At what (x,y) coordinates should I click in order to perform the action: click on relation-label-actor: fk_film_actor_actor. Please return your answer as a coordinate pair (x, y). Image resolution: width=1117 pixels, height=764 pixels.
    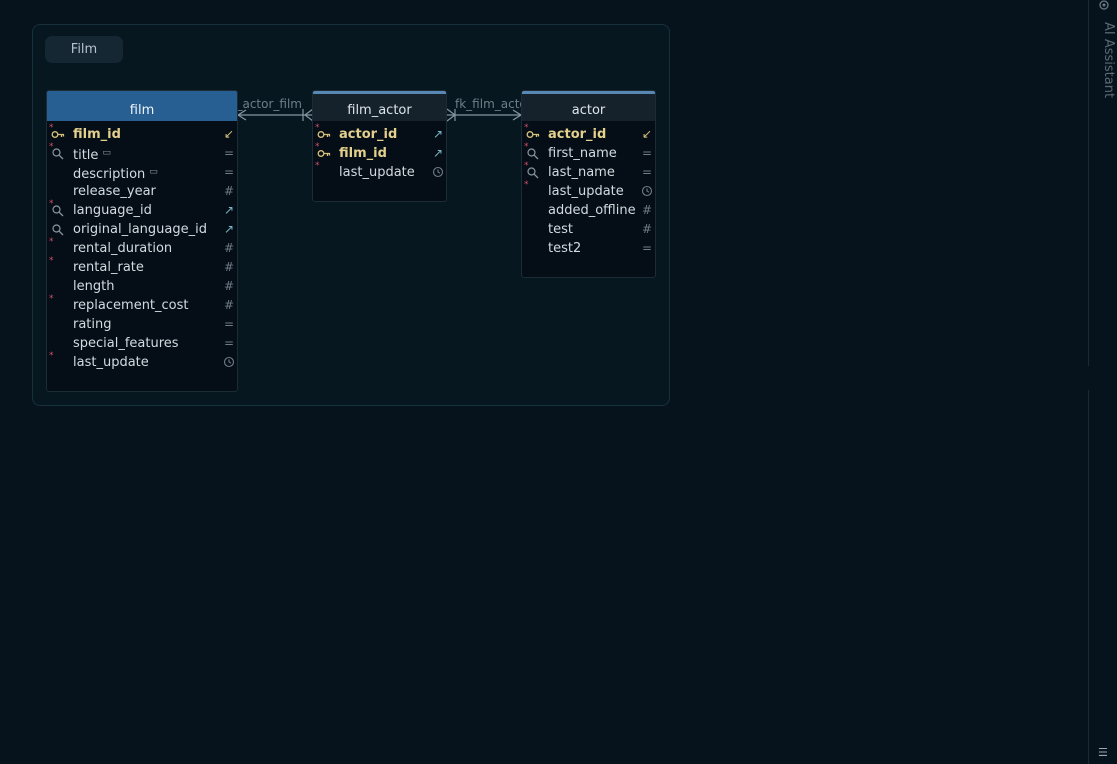
    Looking at the image, I should click on (488, 104).